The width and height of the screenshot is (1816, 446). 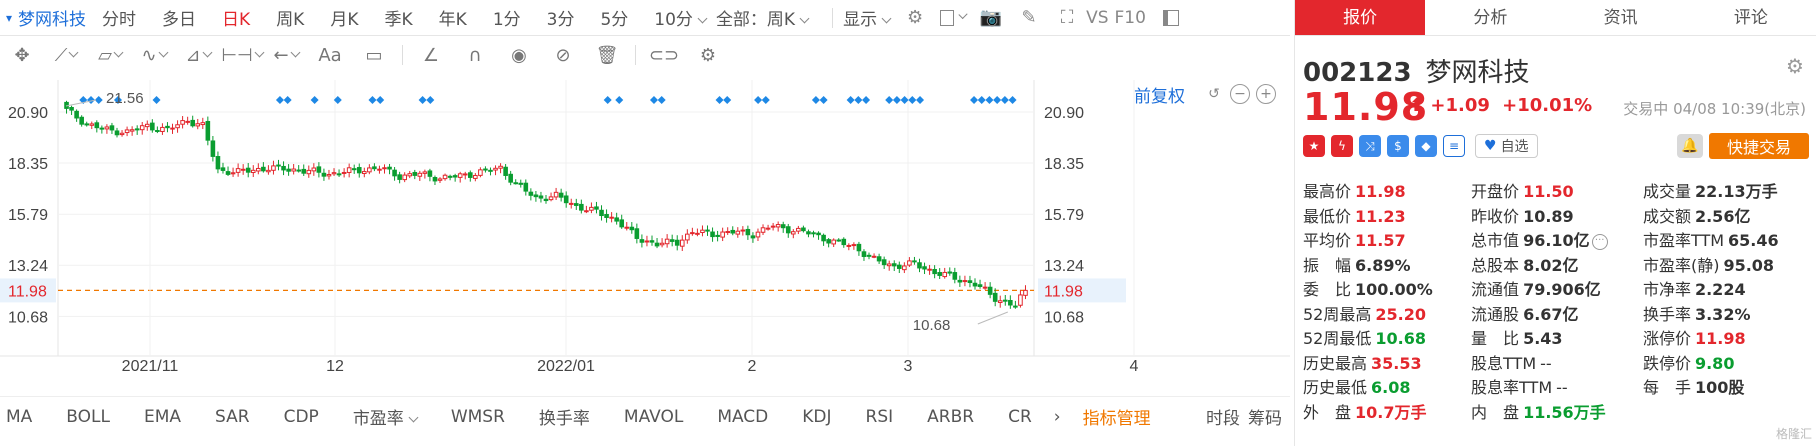 I want to click on divider, so click(x=635, y=55).